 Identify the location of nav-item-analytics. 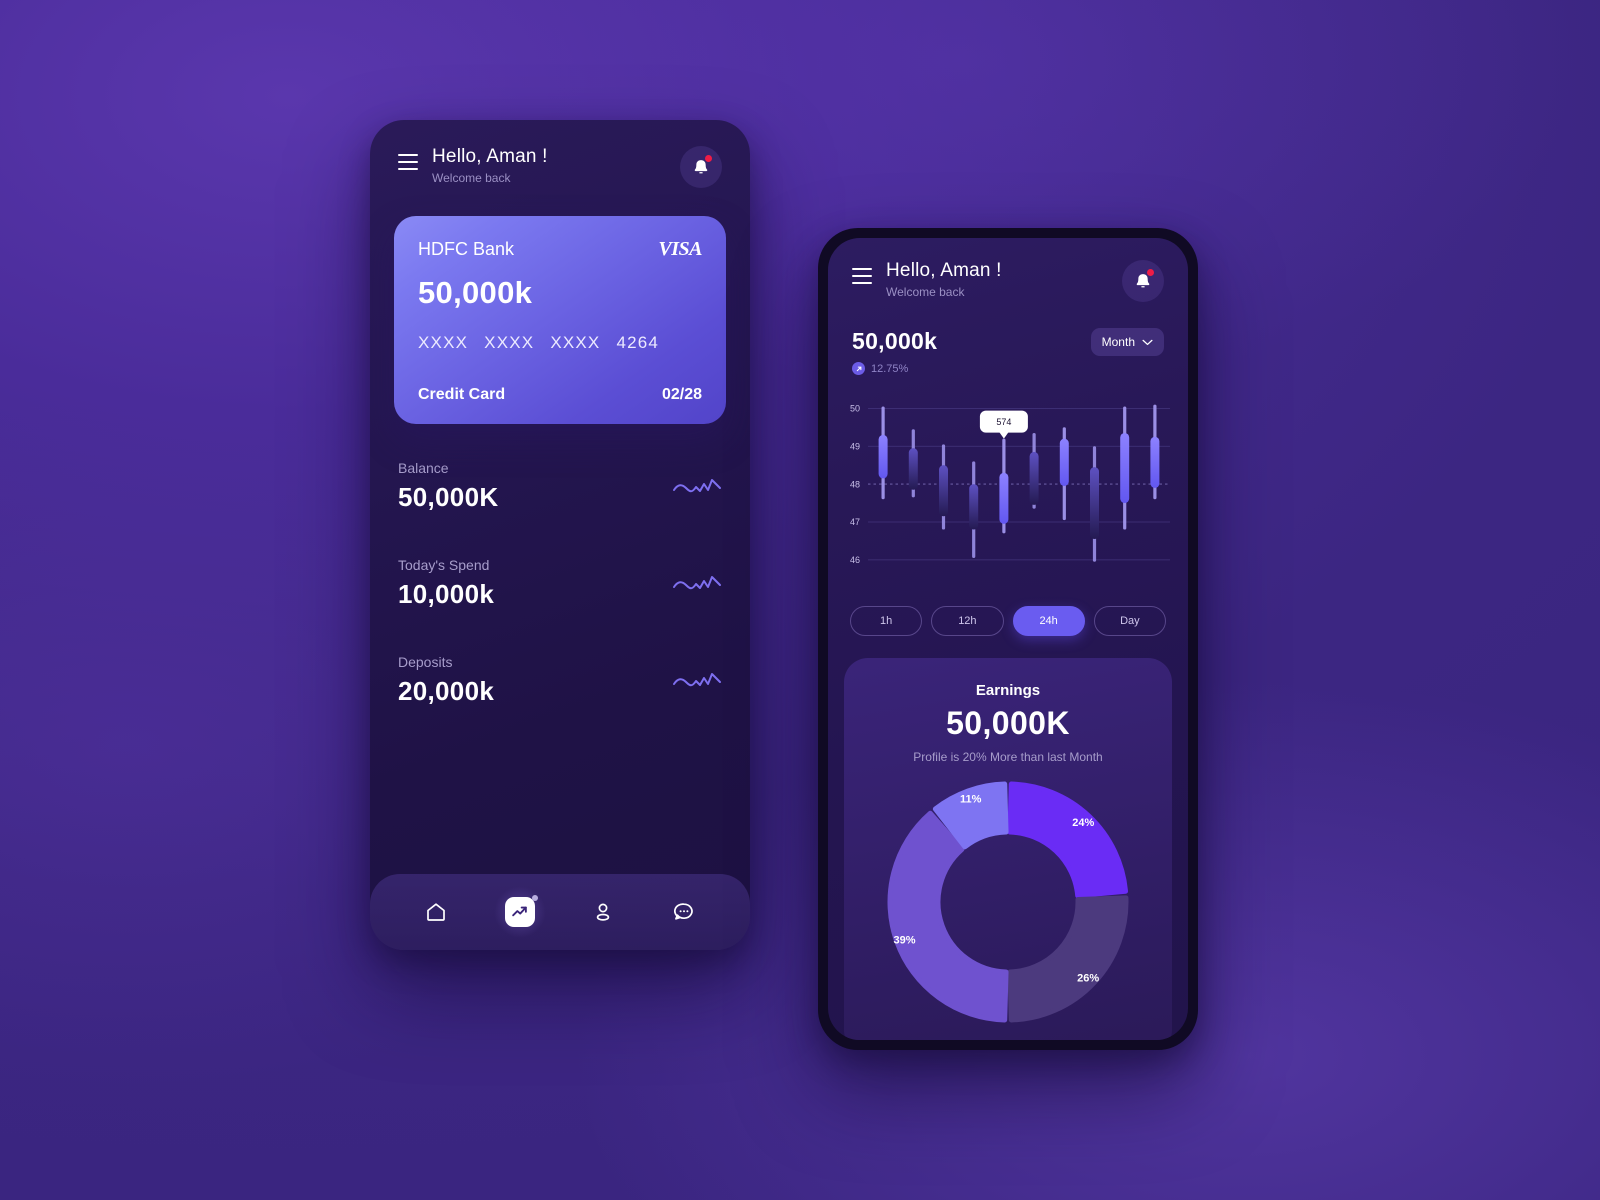
(519, 912).